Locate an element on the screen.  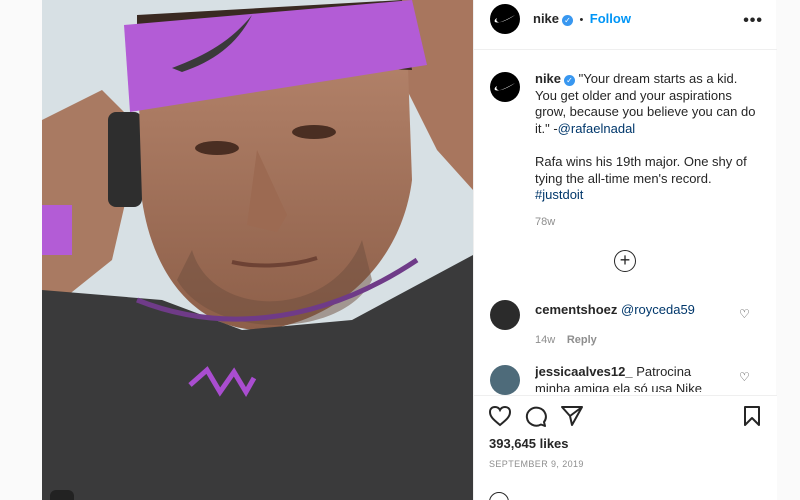
post-header: nike ✓ • Follow ••• is located at coordinates (625, 25).